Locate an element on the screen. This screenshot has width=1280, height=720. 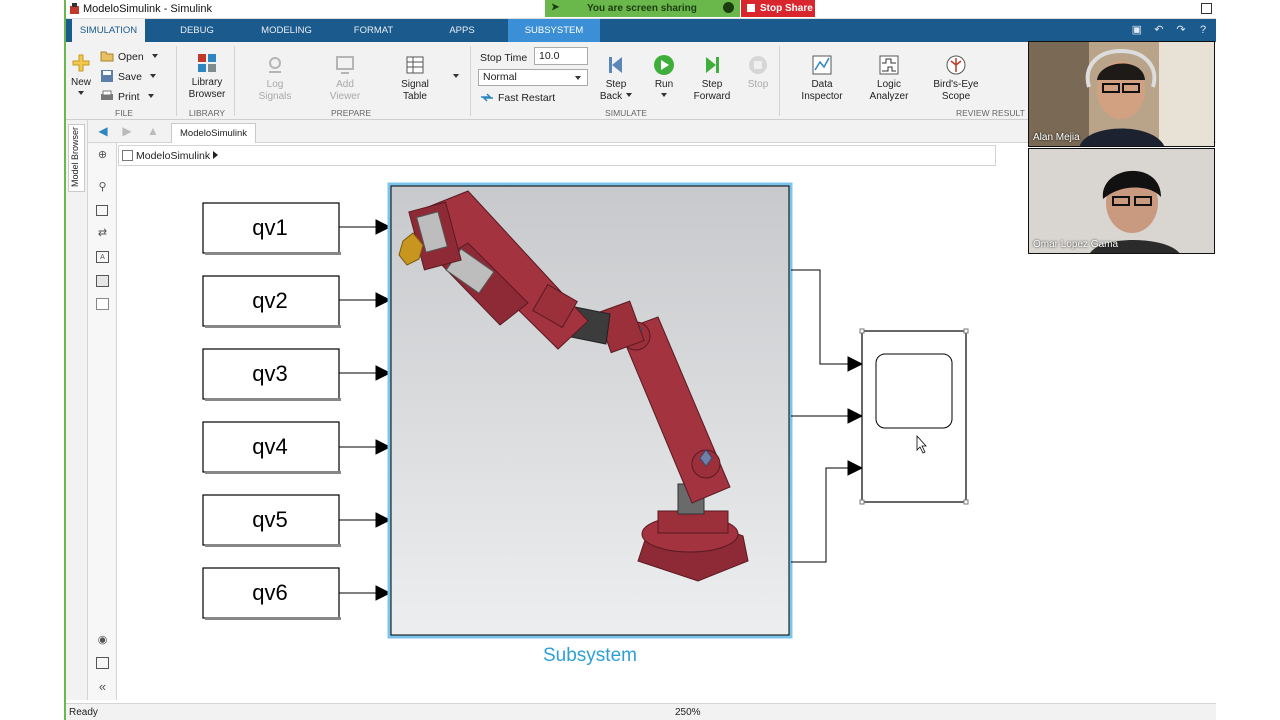
screen-share-banner: ➤ You are screen sharing is located at coordinates (642, 8).